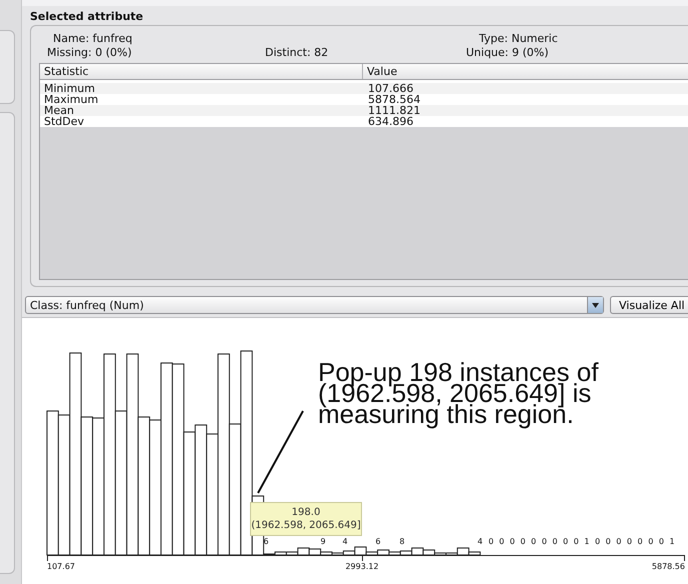  What do you see at coordinates (61, 567) in the screenshot?
I see `axis-label: 107.67` at bounding box center [61, 567].